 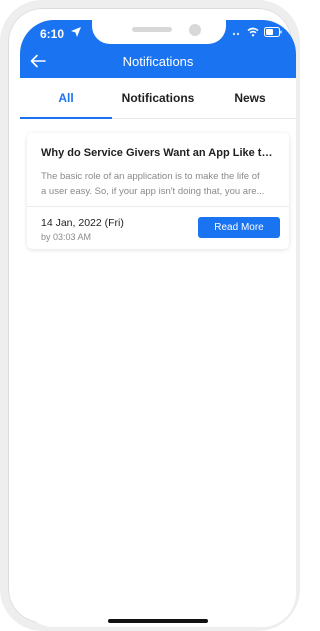 I want to click on device-notch, so click(x=159, y=32).